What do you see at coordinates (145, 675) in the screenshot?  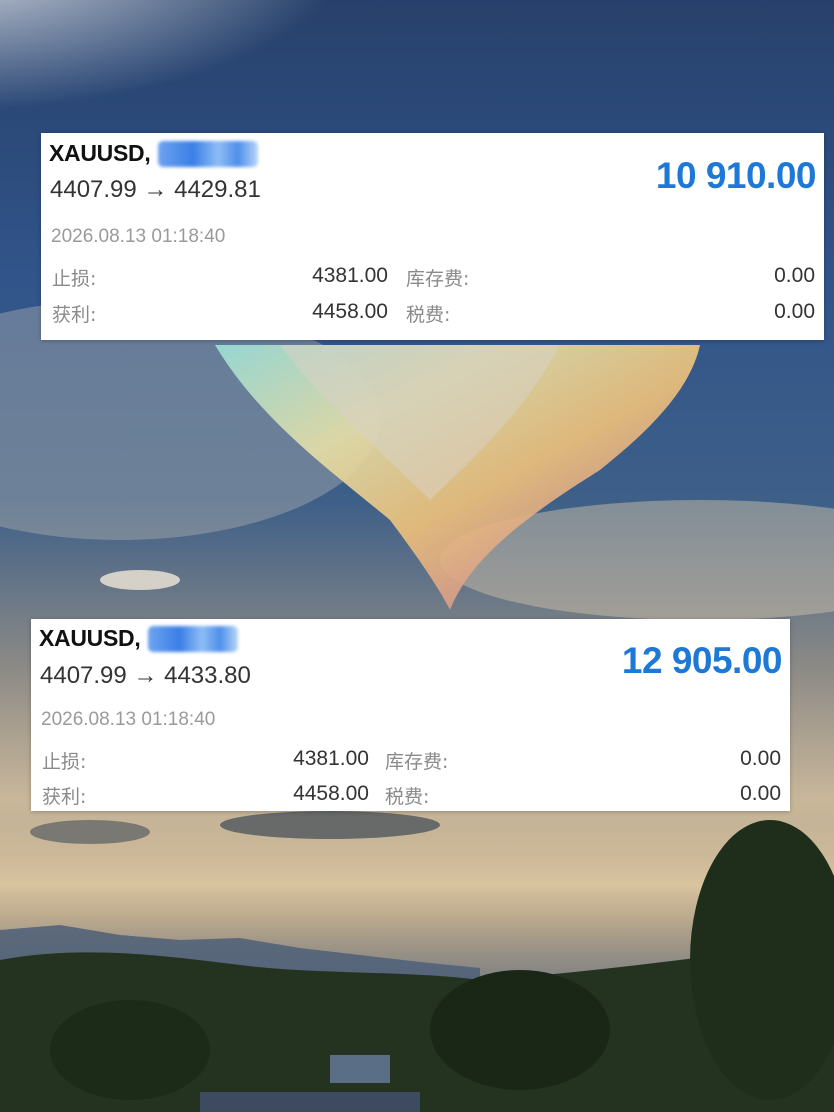 I see `price-route: 4407.99 → 4433.80` at bounding box center [145, 675].